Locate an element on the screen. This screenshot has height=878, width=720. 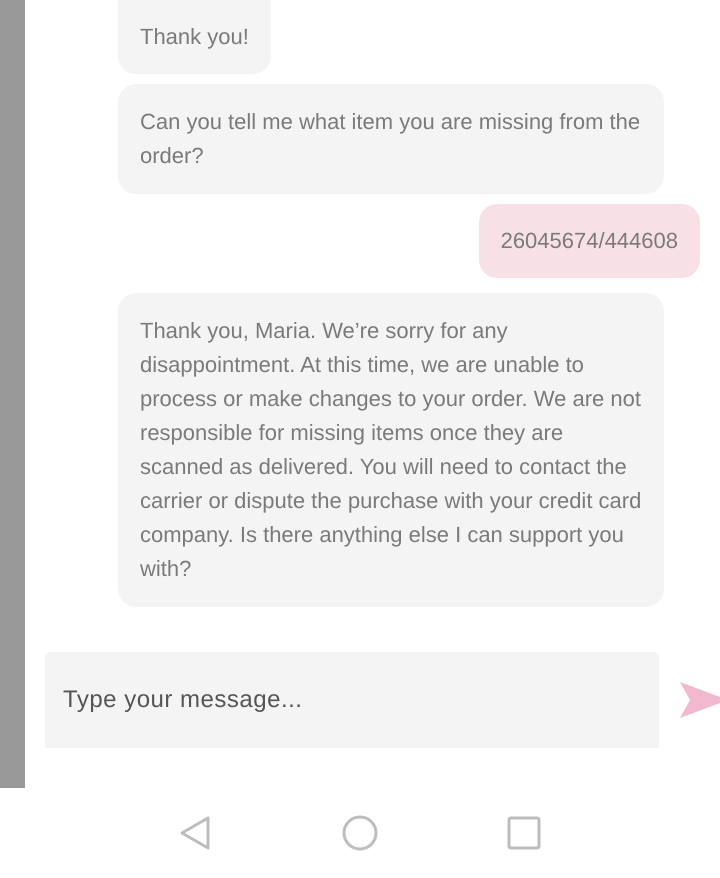
agent-message: Can you tell me what item you are missing from the order? is located at coordinates (391, 139).